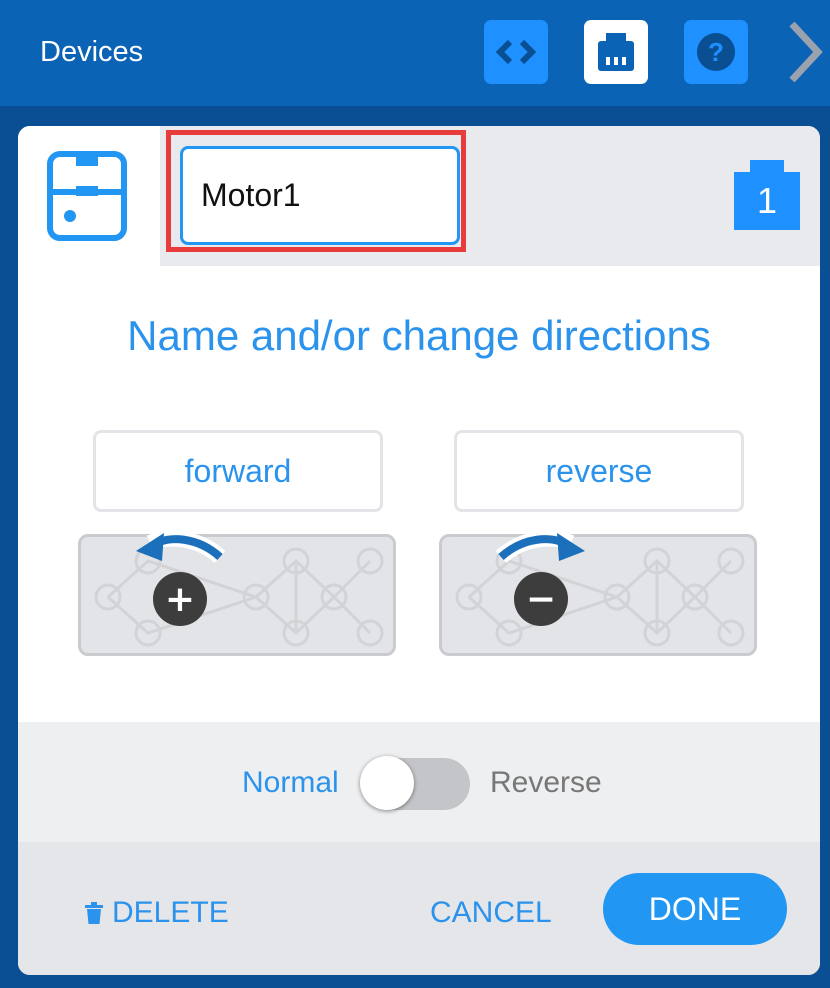  Describe the element at coordinates (180, 599) in the screenshot. I see `forward-plus-symbol: +` at that location.